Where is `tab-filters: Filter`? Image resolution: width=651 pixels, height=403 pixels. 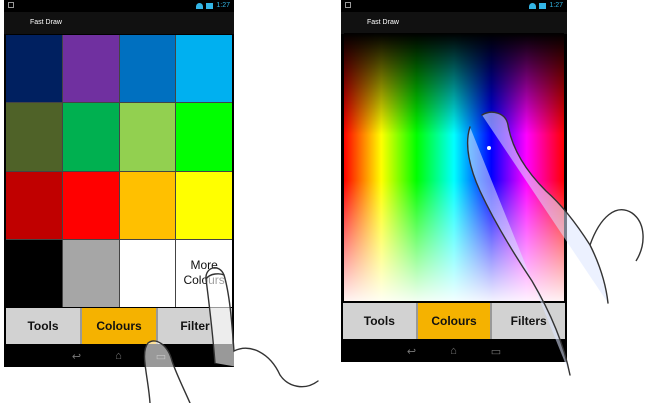 tab-filters: Filter is located at coordinates (195, 326).